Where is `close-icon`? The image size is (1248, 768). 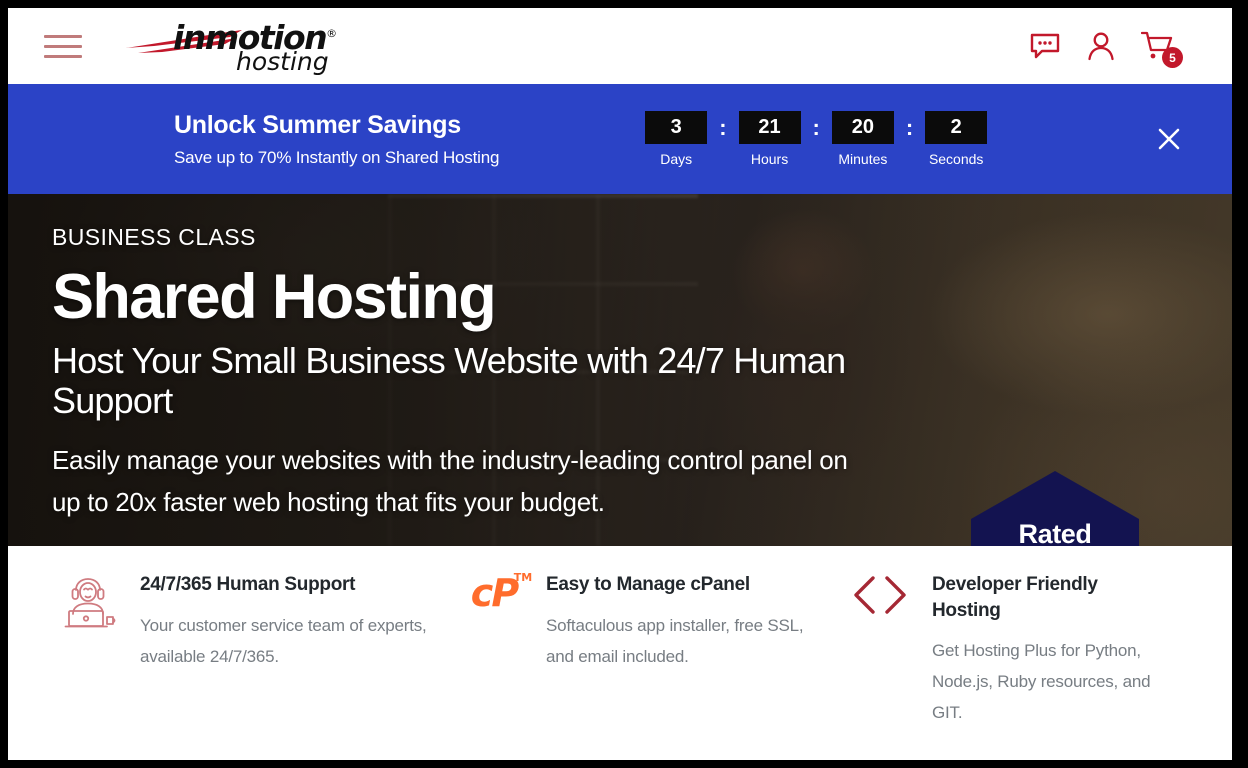 close-icon is located at coordinates (1169, 139).